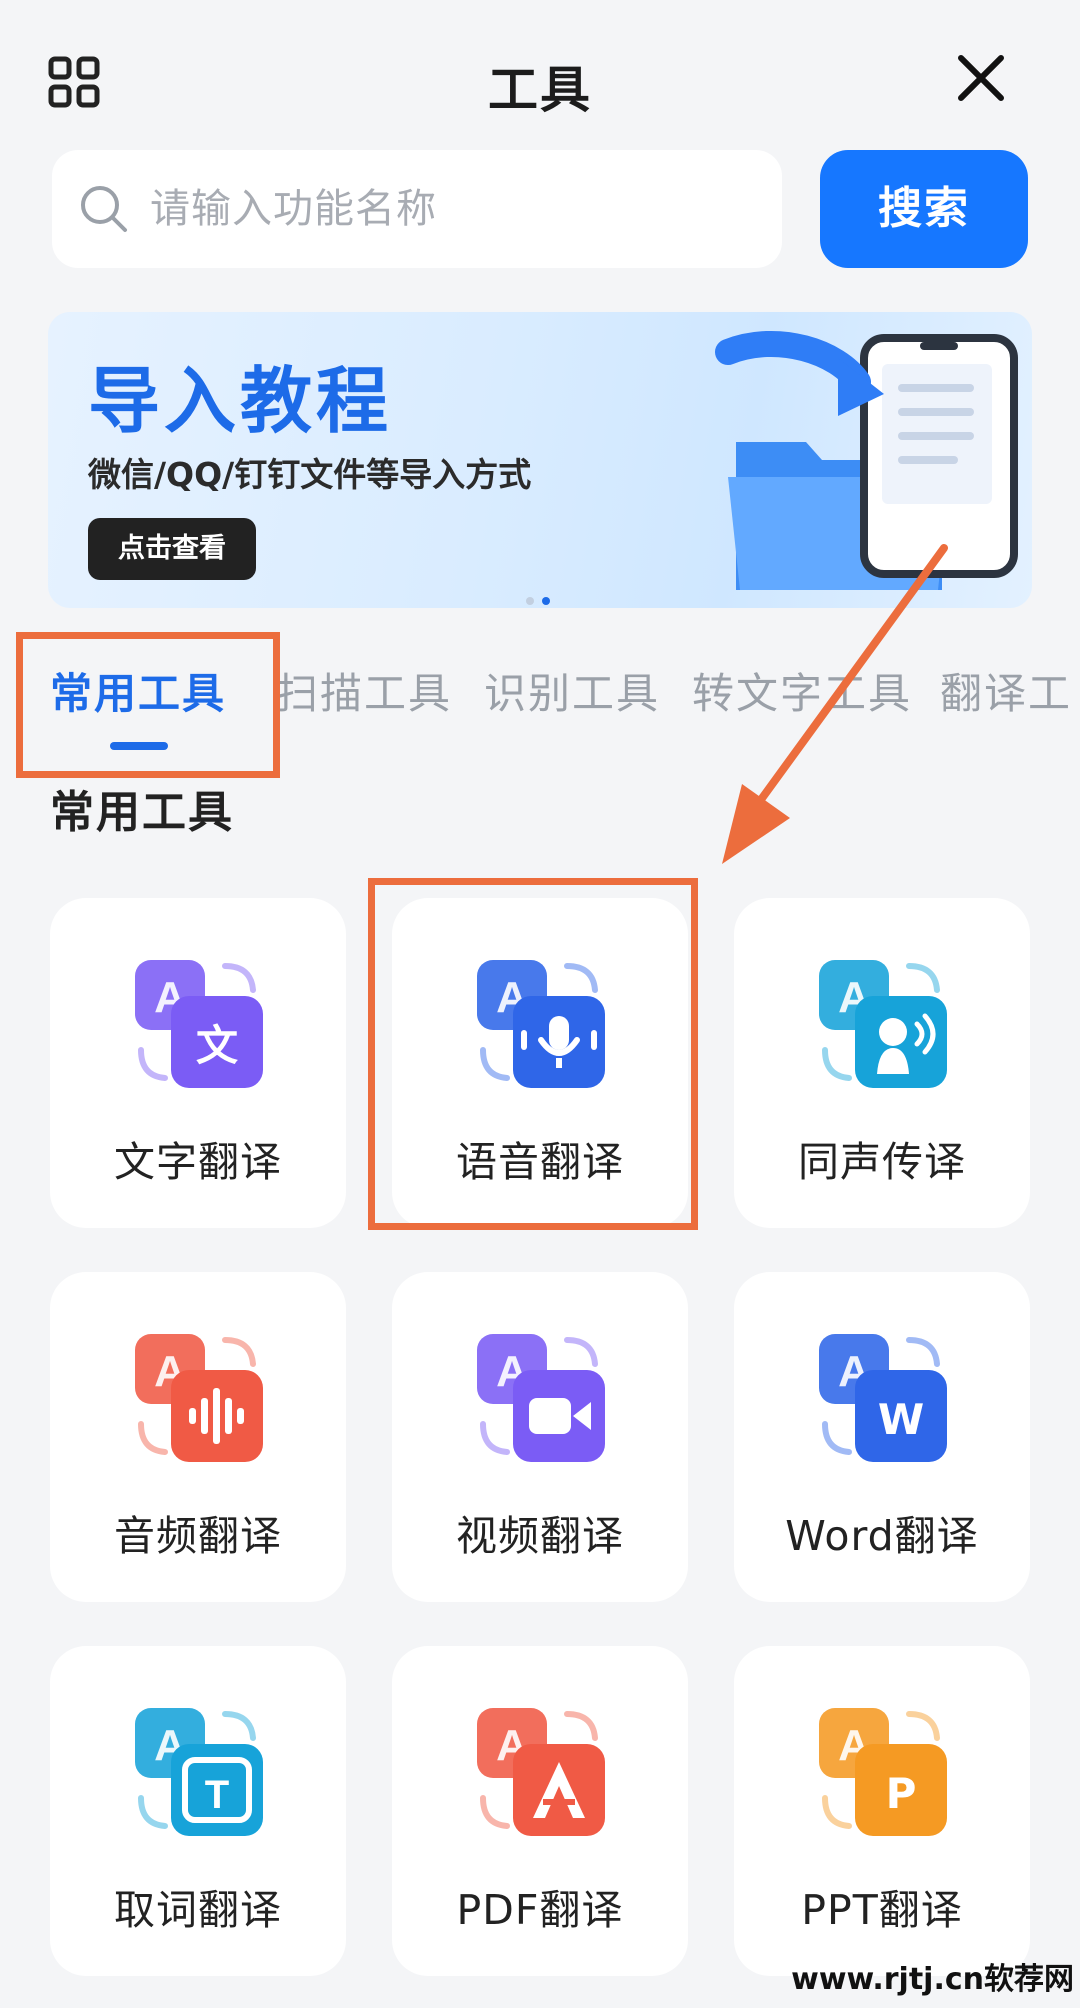 This screenshot has width=1080, height=2008. I want to click on tool-card: A 文文字翻译, so click(198, 1063).